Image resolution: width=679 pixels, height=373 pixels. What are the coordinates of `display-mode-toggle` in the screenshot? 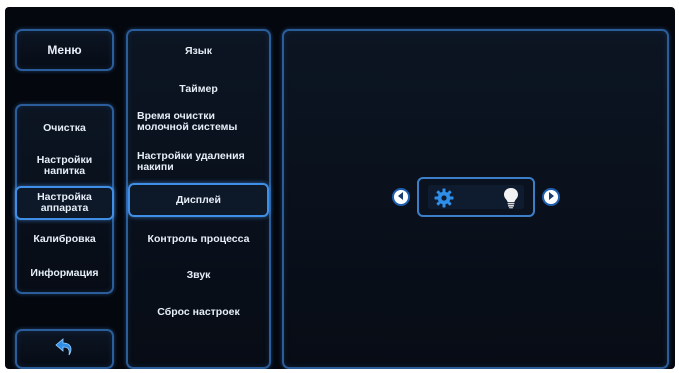 It's located at (476, 197).